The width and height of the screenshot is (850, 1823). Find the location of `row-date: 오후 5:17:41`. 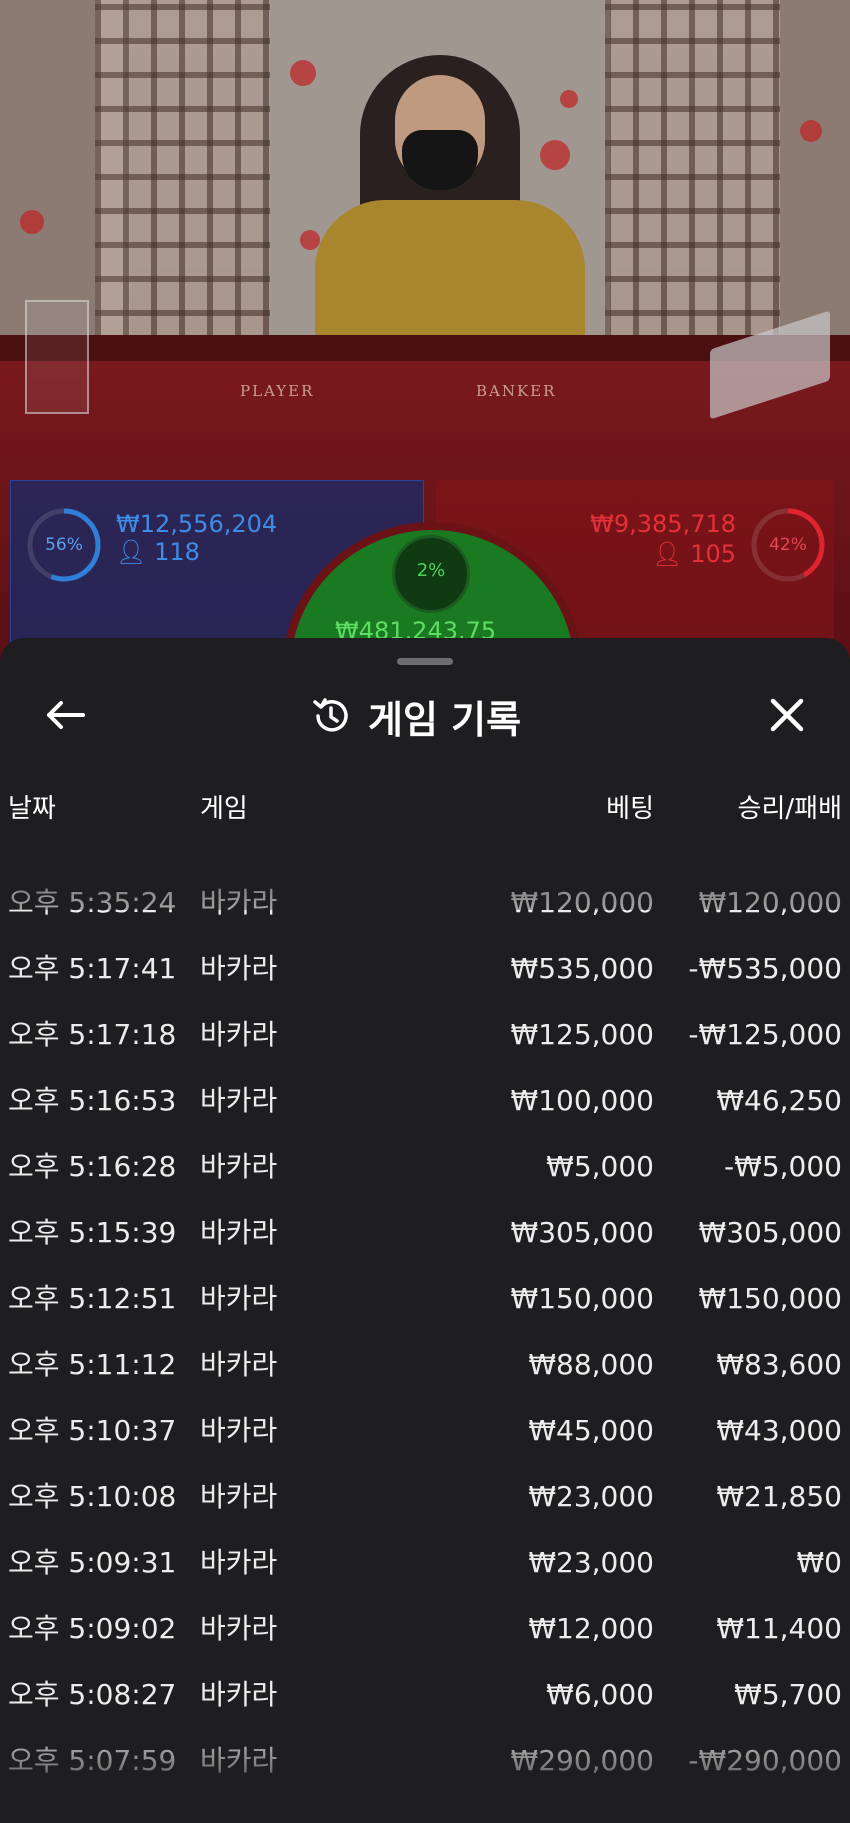

row-date: 오후 5:17:41 is located at coordinates (92, 968).